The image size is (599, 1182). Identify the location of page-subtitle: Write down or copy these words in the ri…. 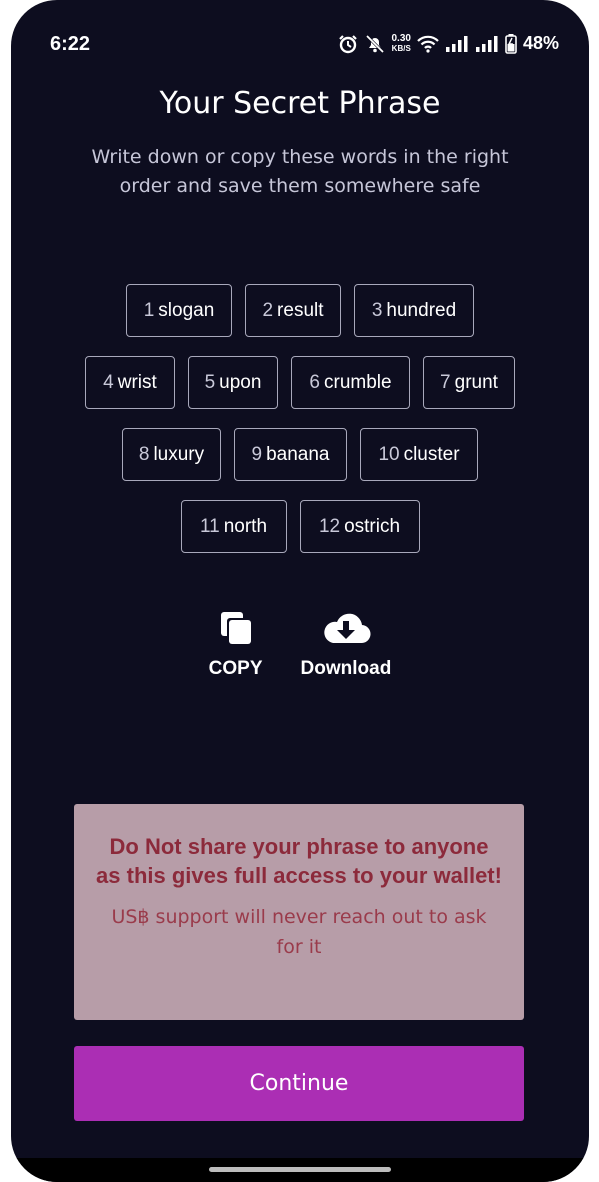
(300, 171).